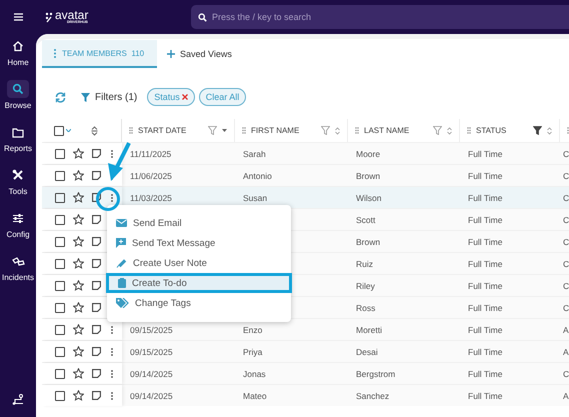 This screenshot has height=417, width=569. I want to click on sidebar-item: Reports, so click(18, 138).